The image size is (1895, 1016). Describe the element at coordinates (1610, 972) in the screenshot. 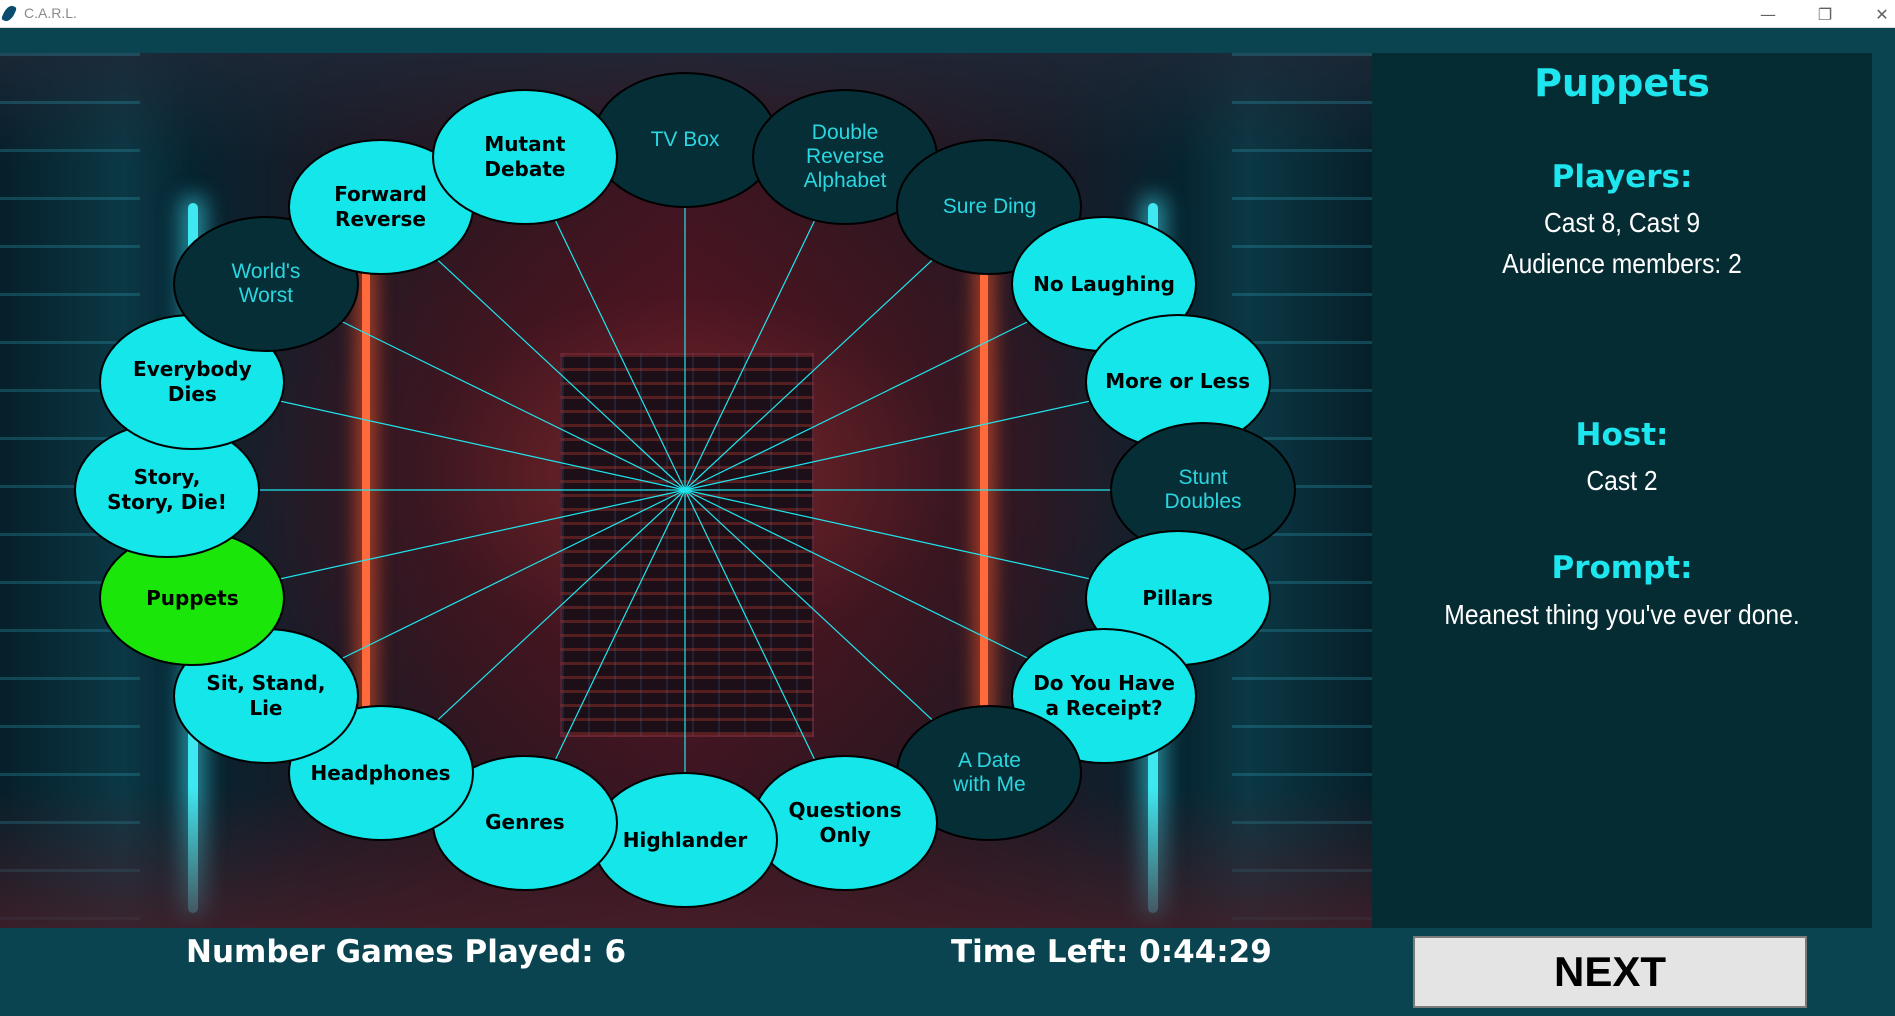

I see `next-button: NEXT` at that location.